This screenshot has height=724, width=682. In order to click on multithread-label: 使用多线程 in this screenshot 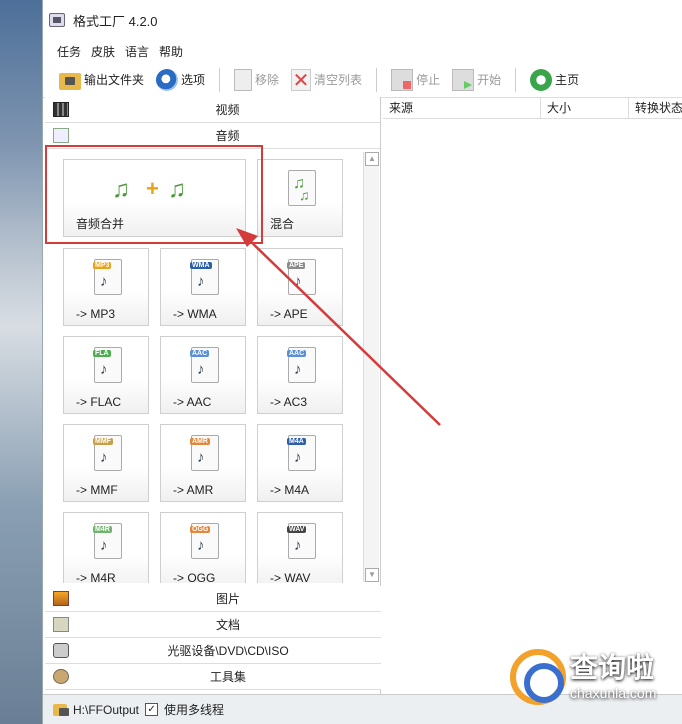, I will do `click(194, 710)`.